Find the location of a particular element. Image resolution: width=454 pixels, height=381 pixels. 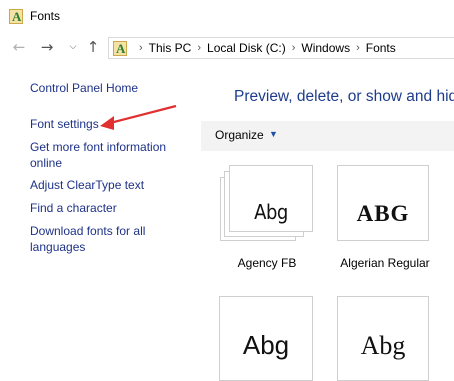

download-fonts-link: Download fonts for all languages is located at coordinates (87, 239).